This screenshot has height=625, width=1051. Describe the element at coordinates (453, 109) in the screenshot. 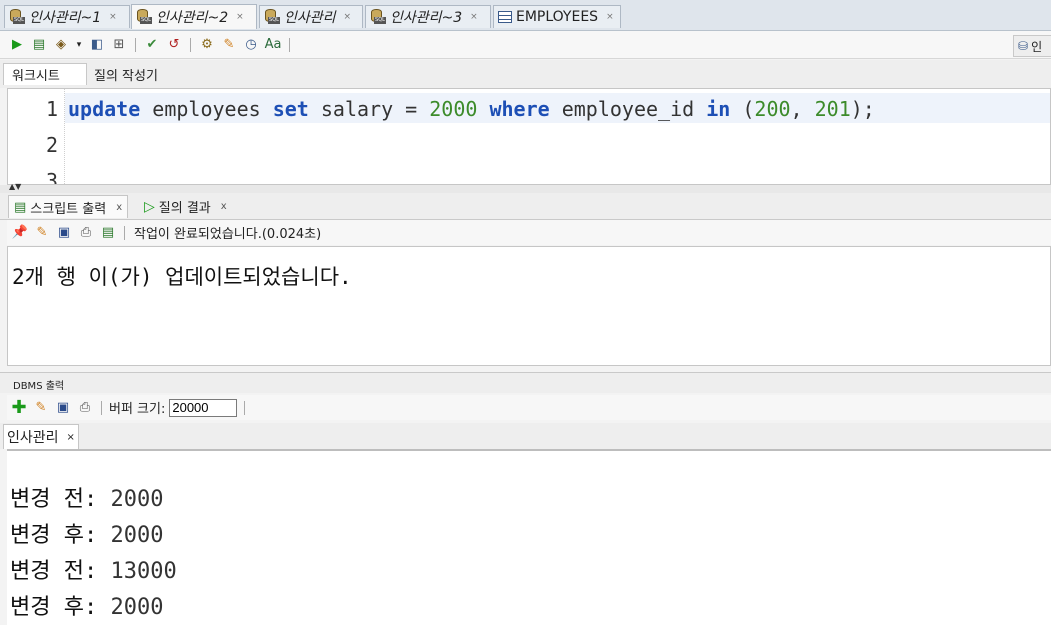

I see `number-token: 2000` at that location.